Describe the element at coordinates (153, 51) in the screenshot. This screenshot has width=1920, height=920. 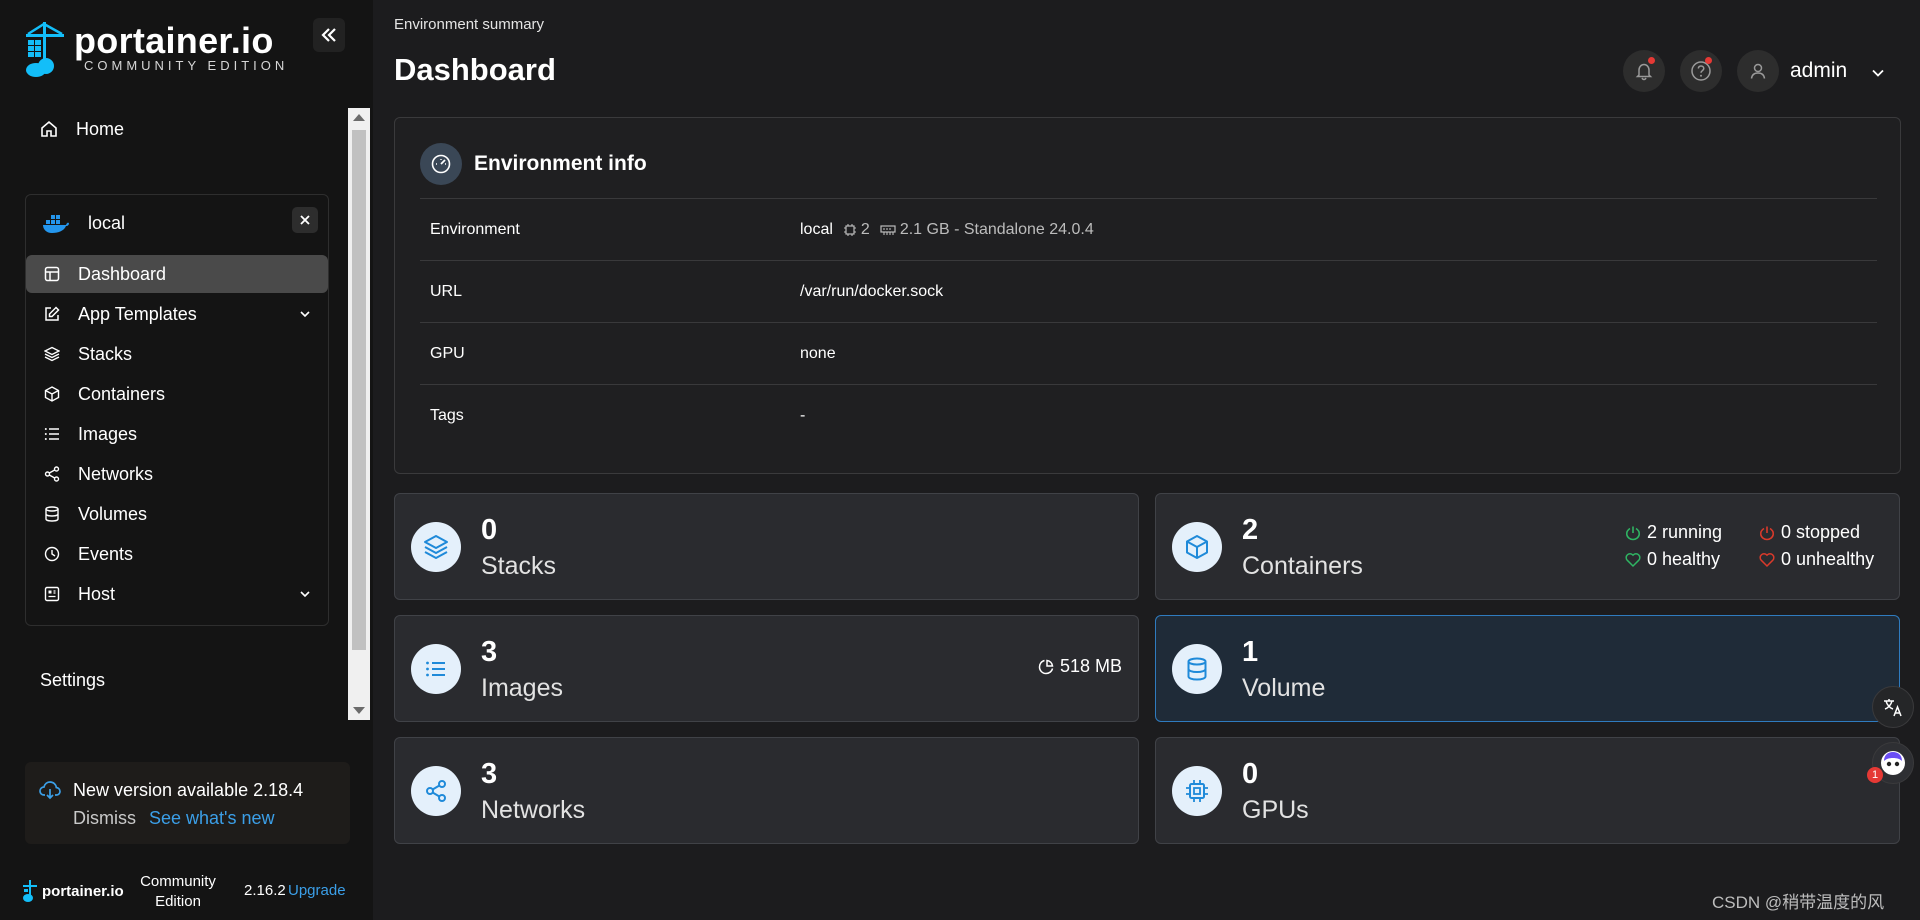
I see `portainer-logo: portainer.io COMMUNITY EDITION` at that location.